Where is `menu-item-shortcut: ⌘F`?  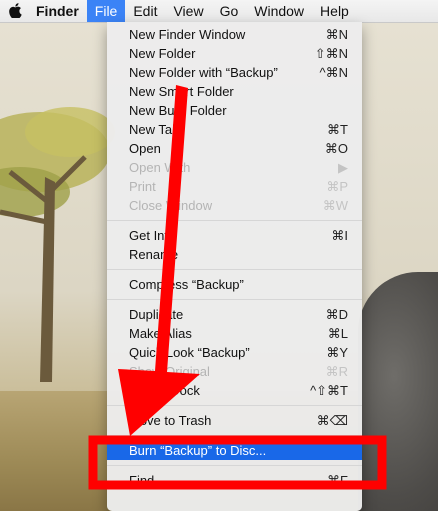 menu-item-shortcut: ⌘F is located at coordinates (337, 480).